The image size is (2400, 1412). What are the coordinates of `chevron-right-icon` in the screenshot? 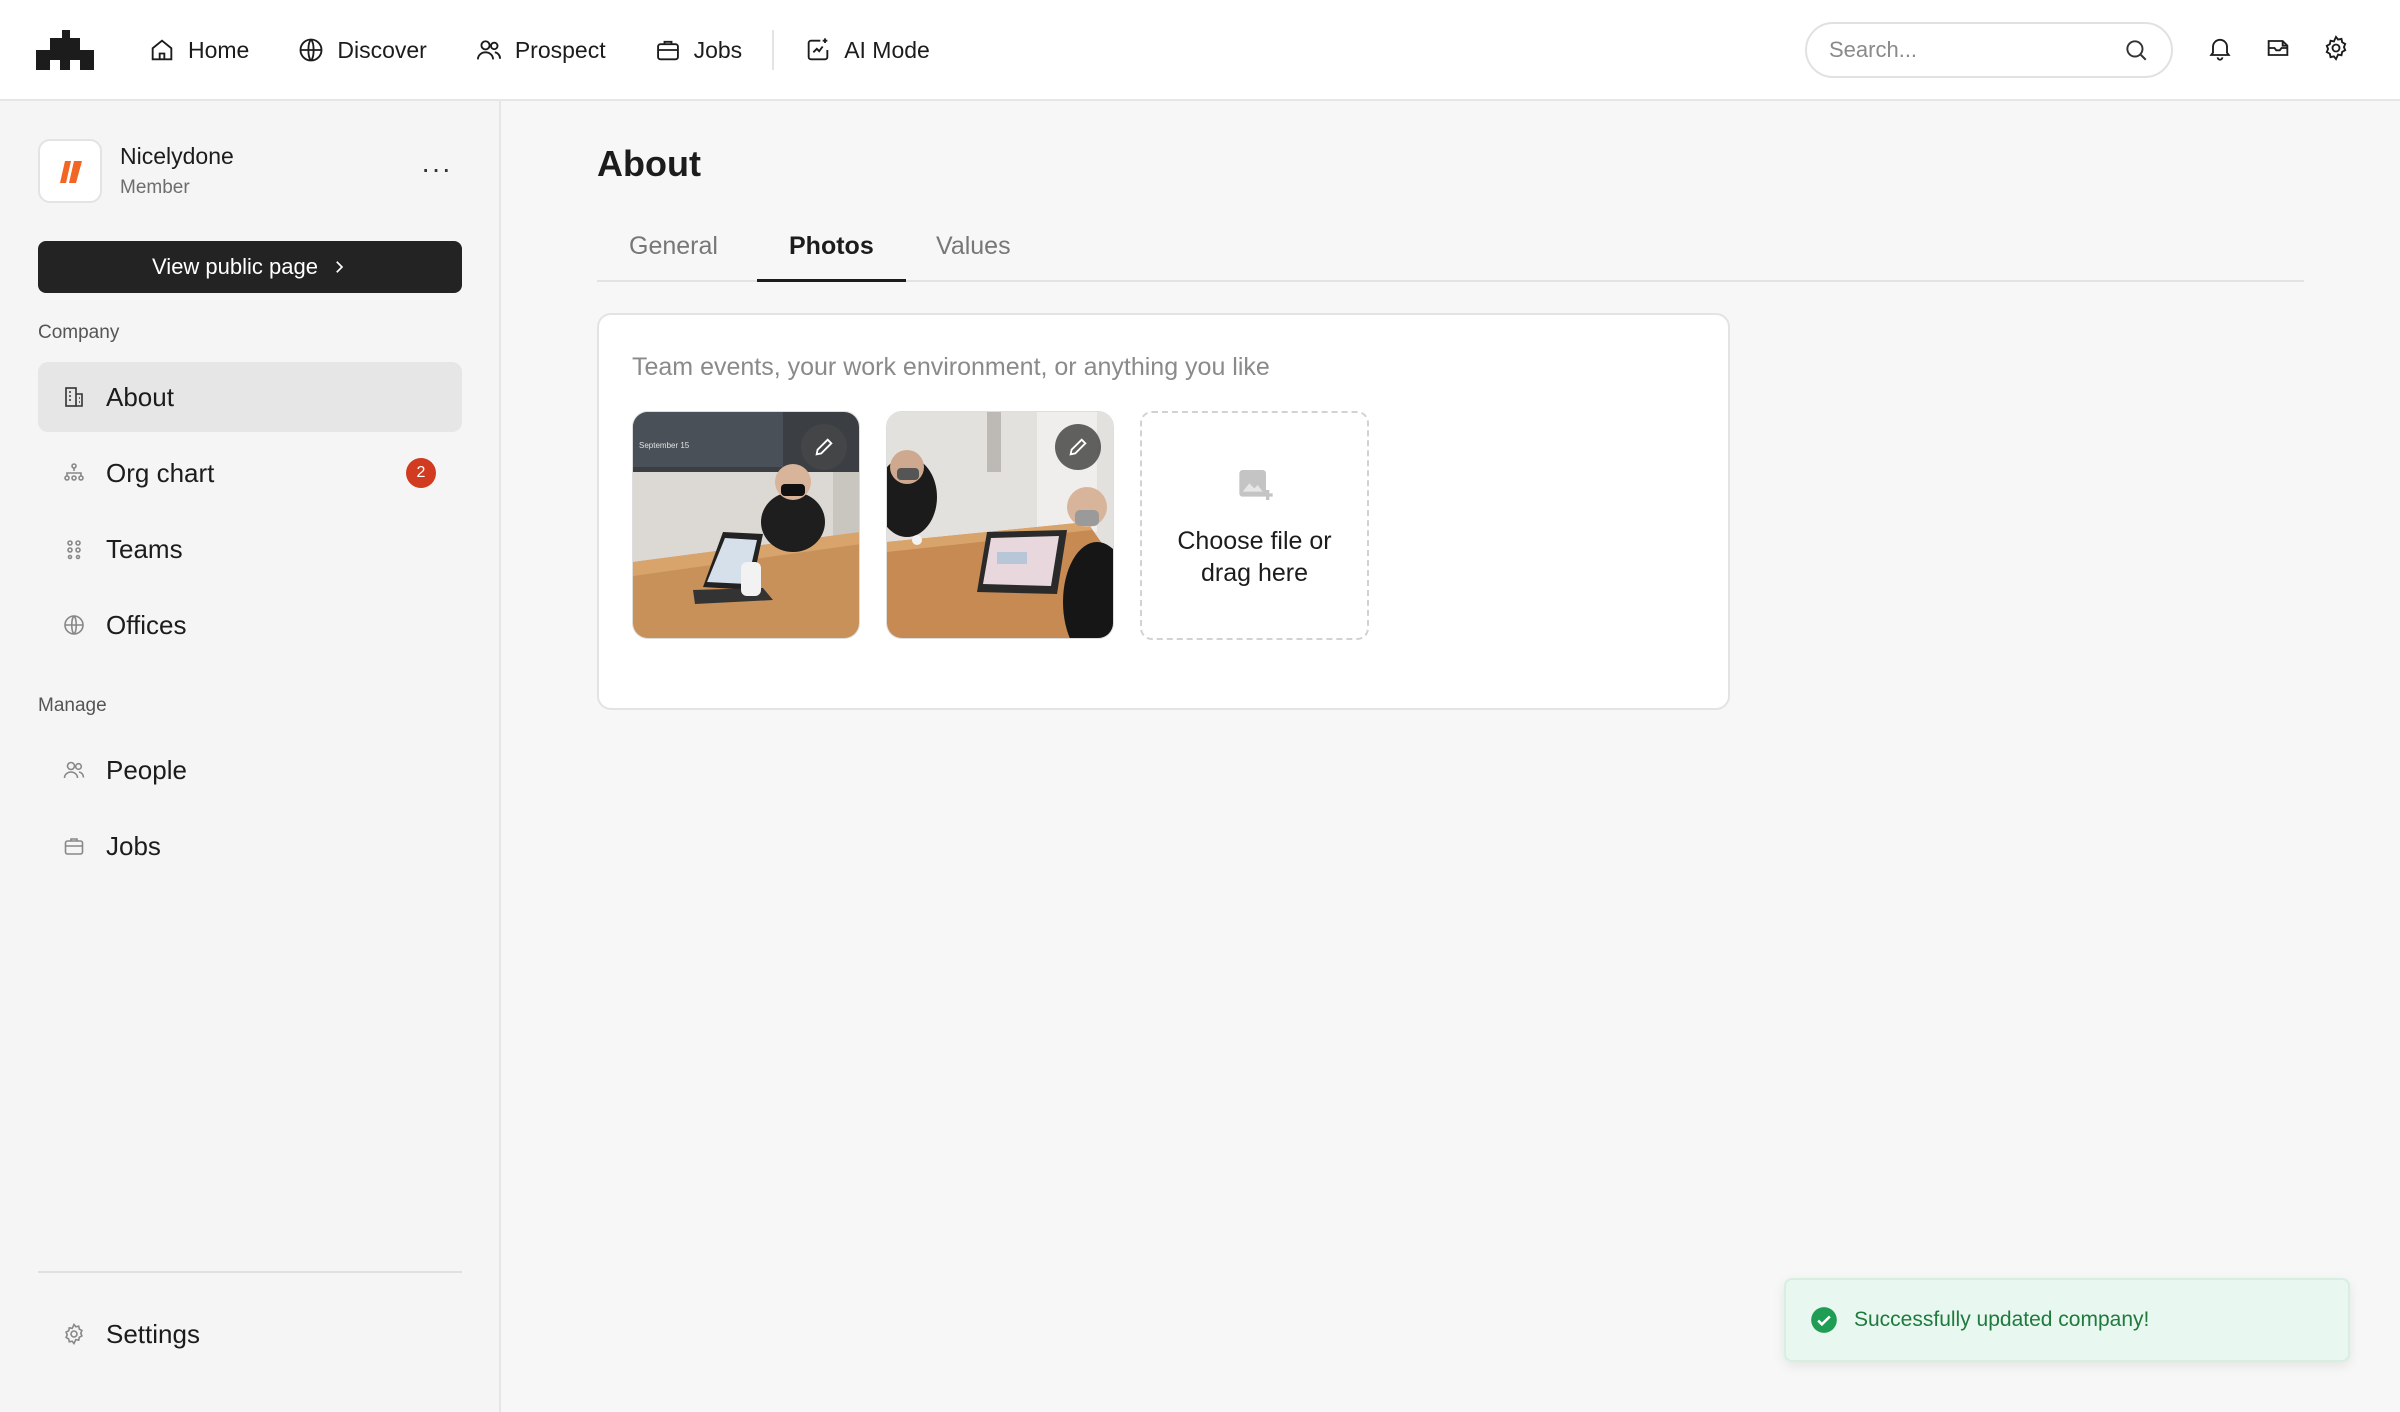 It's located at (340, 267).